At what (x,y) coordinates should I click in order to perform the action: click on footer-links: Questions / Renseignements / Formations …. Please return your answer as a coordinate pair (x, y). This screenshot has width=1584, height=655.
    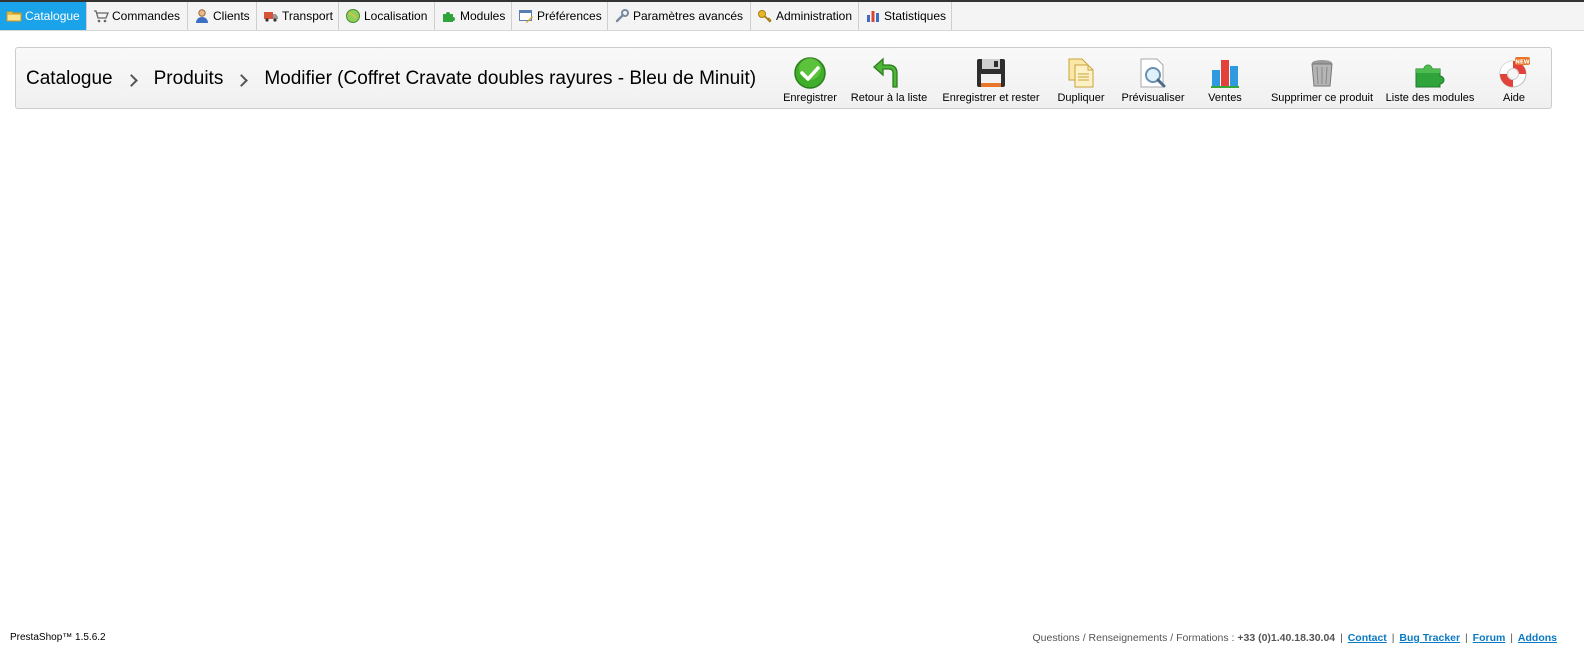
    Looking at the image, I should click on (1295, 638).